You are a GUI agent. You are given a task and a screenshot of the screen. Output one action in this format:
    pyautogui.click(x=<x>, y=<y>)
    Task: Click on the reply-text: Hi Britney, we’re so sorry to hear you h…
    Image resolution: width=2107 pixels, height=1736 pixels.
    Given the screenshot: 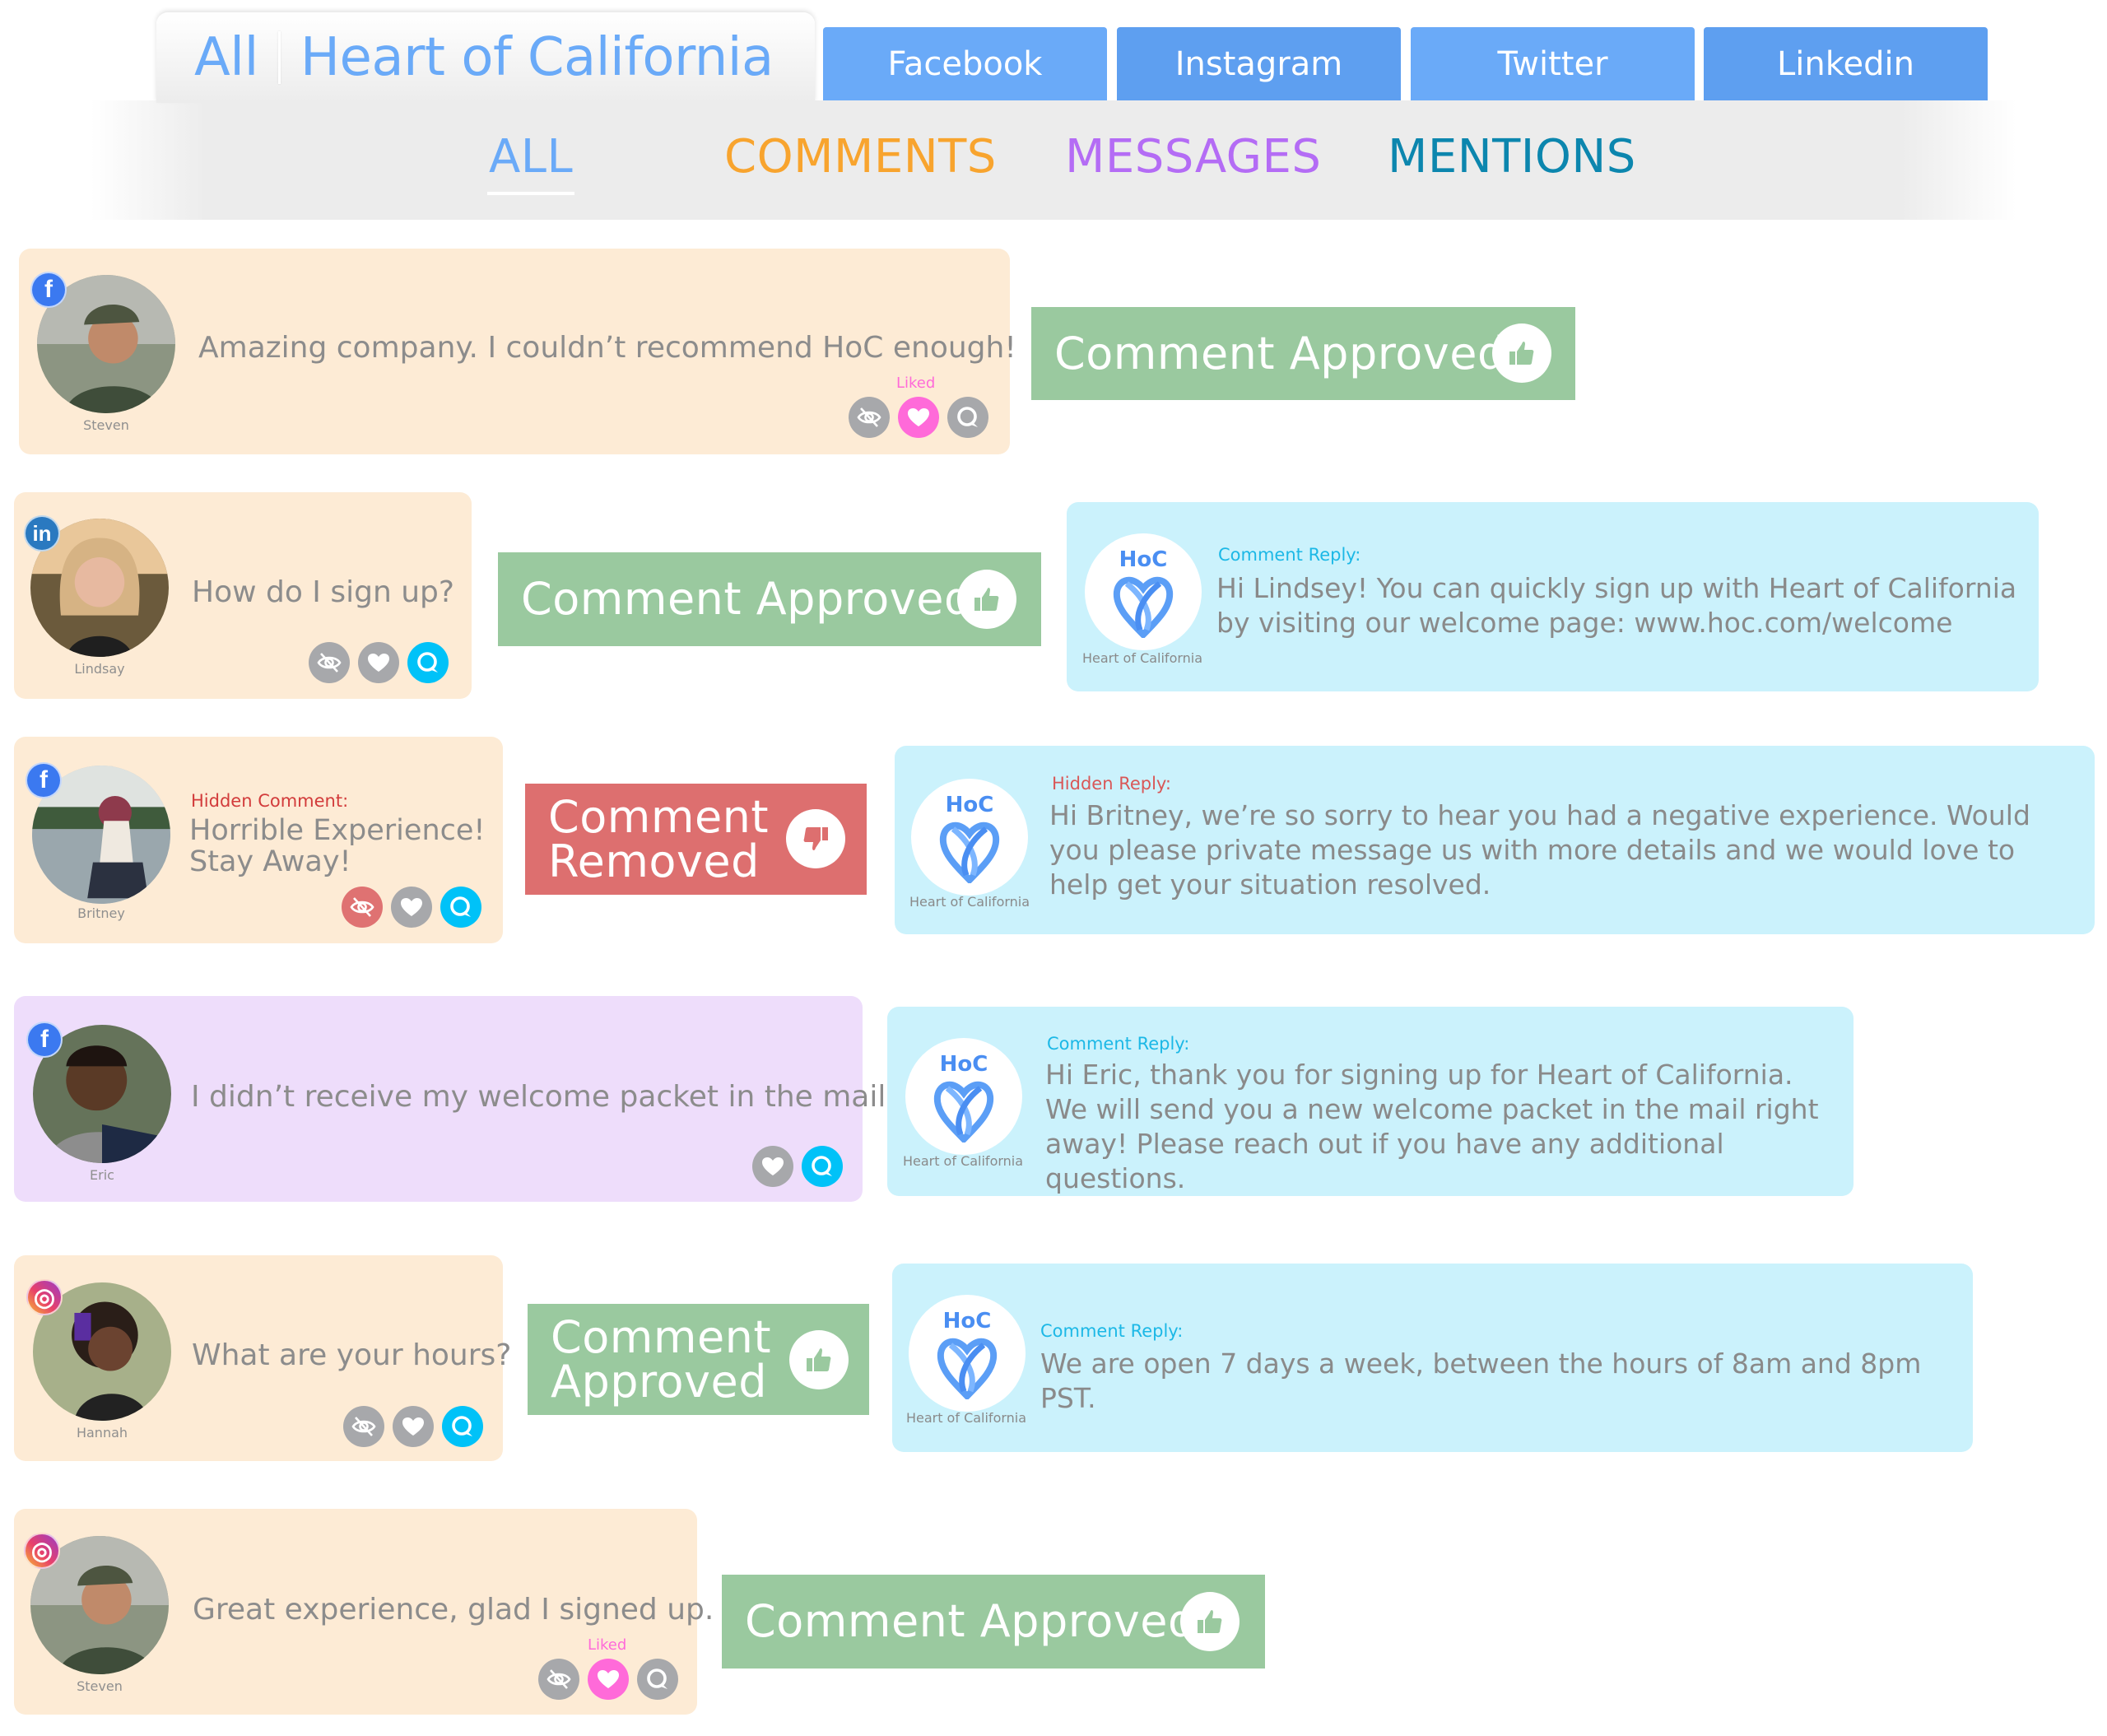 What is the action you would take?
    pyautogui.click(x=1539, y=850)
    